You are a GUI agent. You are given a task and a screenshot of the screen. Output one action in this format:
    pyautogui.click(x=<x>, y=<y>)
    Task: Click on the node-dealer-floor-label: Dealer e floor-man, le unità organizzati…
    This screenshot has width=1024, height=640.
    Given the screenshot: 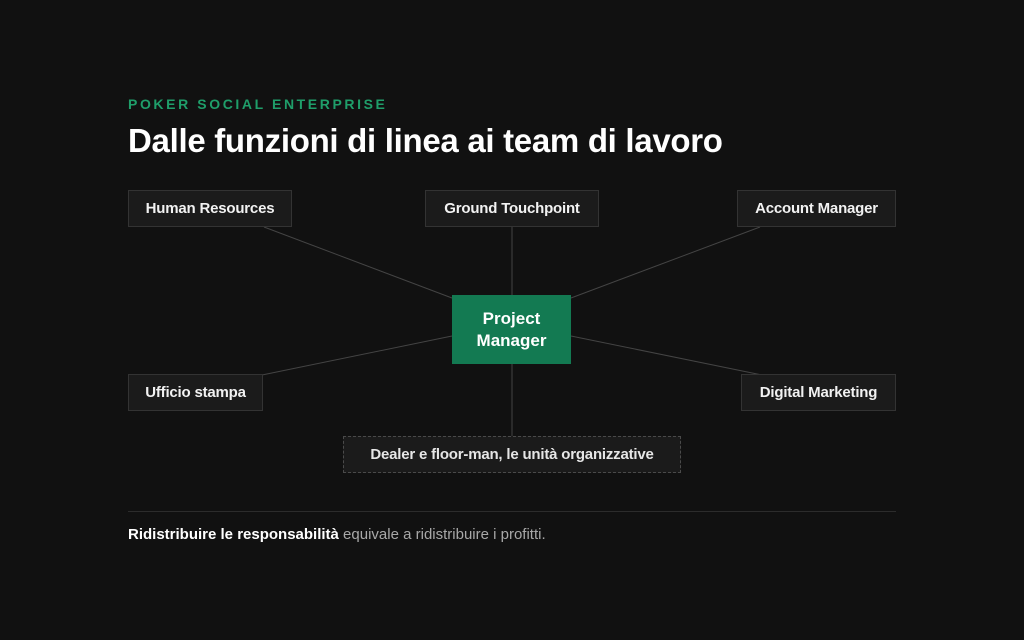 What is the action you would take?
    pyautogui.click(x=512, y=454)
    